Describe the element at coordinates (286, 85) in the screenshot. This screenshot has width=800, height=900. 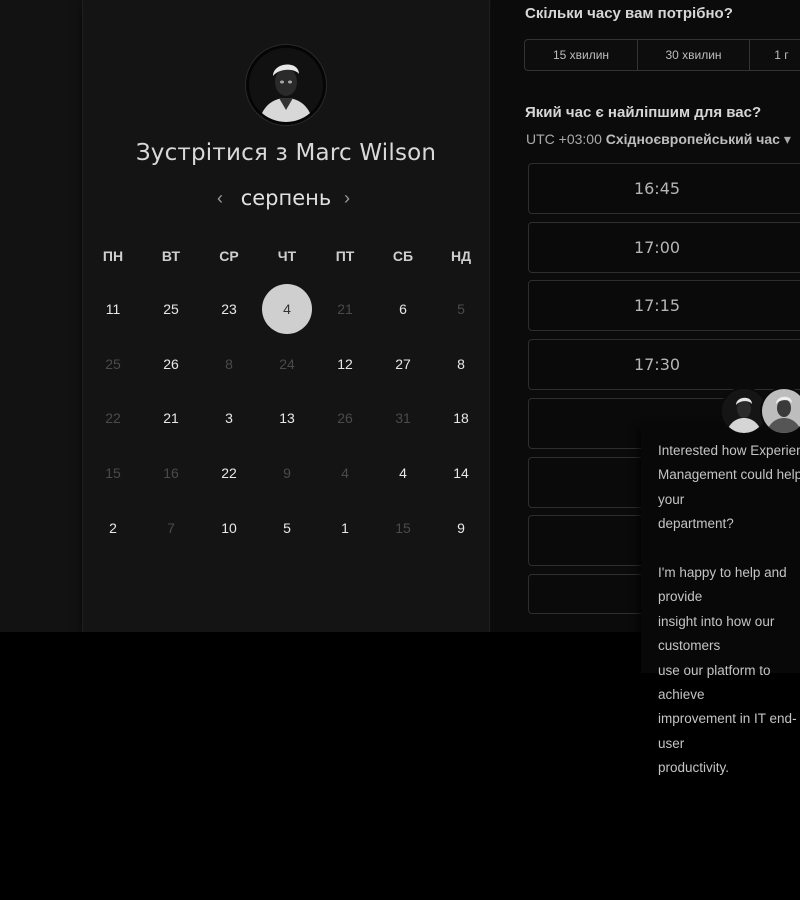
I see `host-avatar` at that location.